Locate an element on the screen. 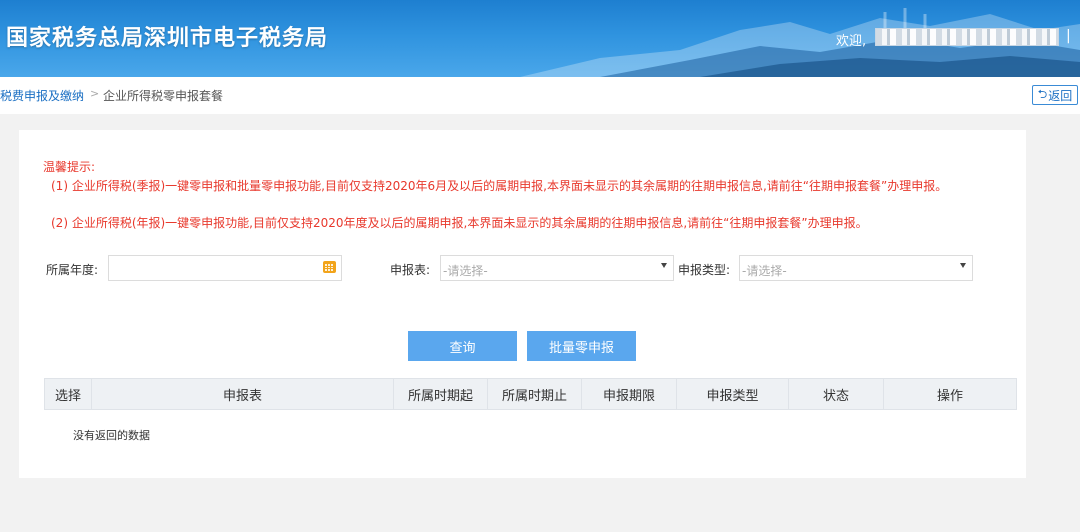  welcome-text: 欢迎, is located at coordinates (851, 41).